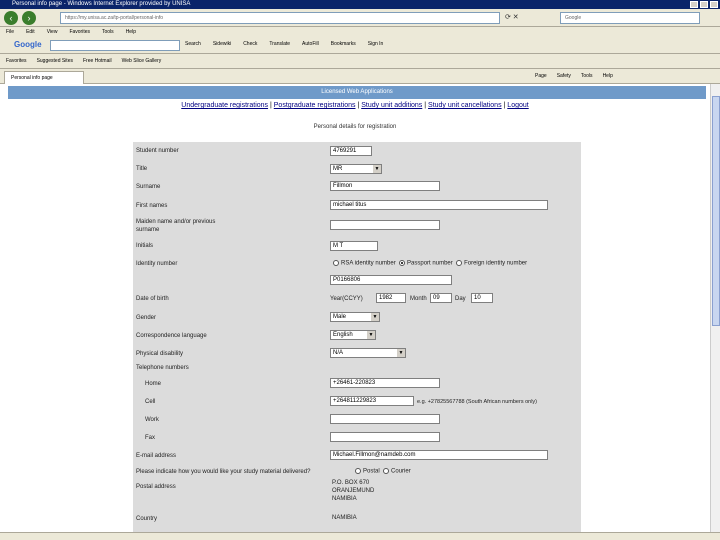 This screenshot has width=720, height=540. I want to click on identity-number-field: P0166806, so click(391, 280).